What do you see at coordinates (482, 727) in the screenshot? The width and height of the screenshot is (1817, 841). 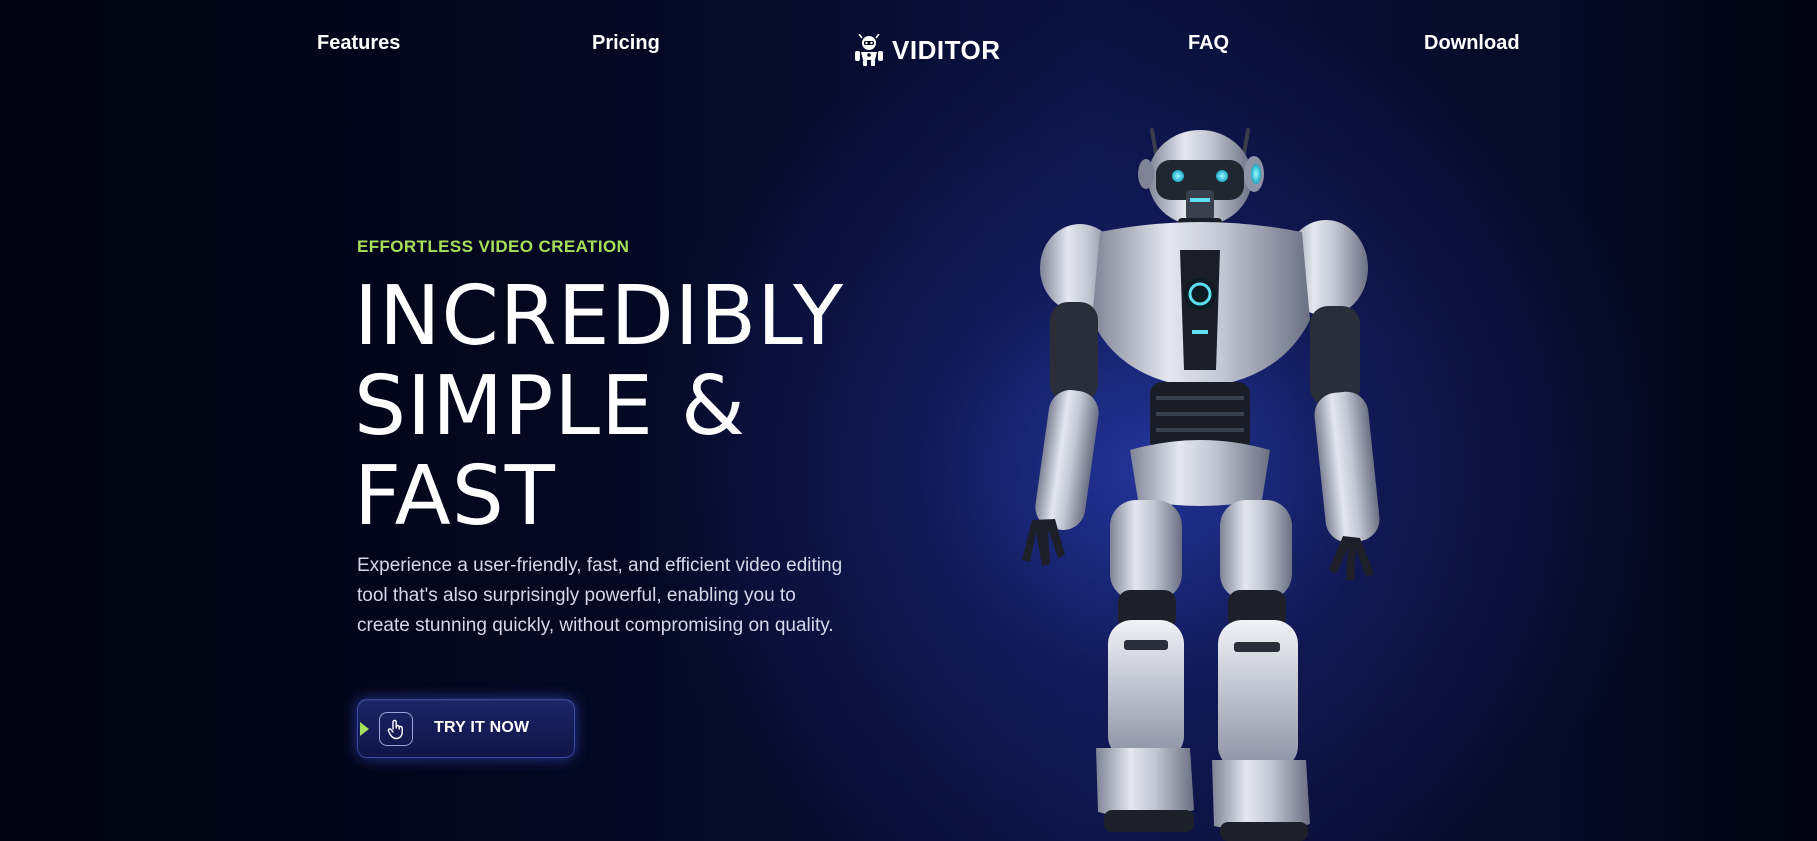 I see `try-it-now-label: TRY IT NOW` at bounding box center [482, 727].